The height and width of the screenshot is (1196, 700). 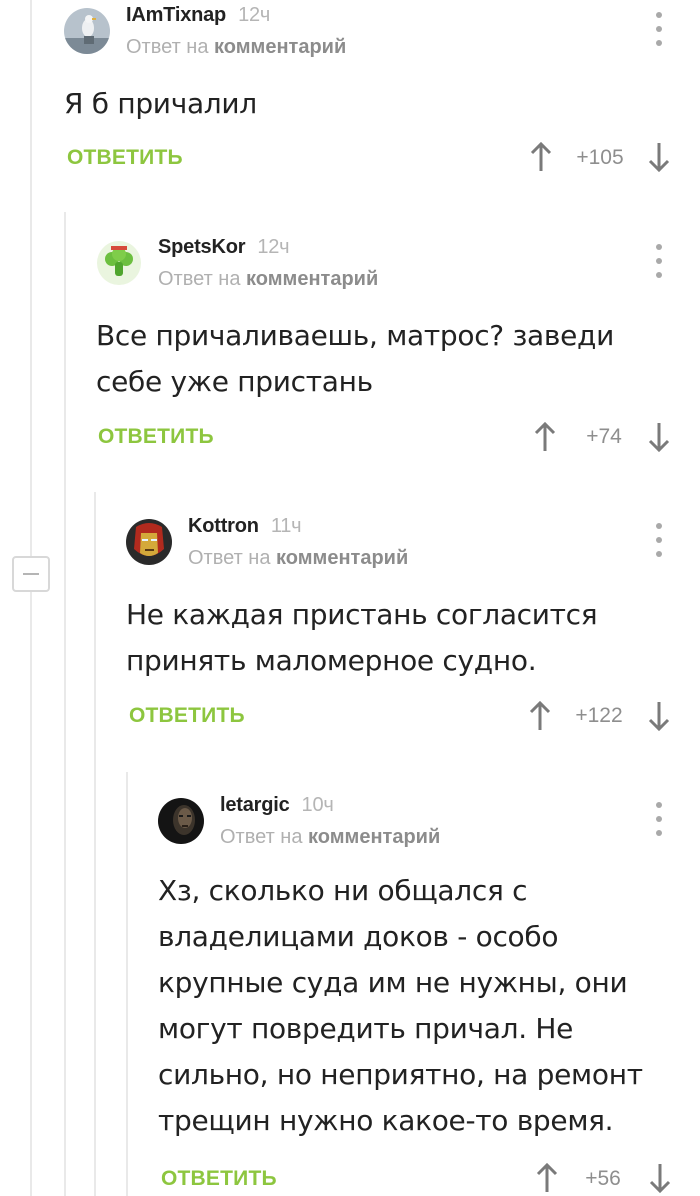 What do you see at coordinates (599, 715) in the screenshot?
I see `rating-value: +122` at bounding box center [599, 715].